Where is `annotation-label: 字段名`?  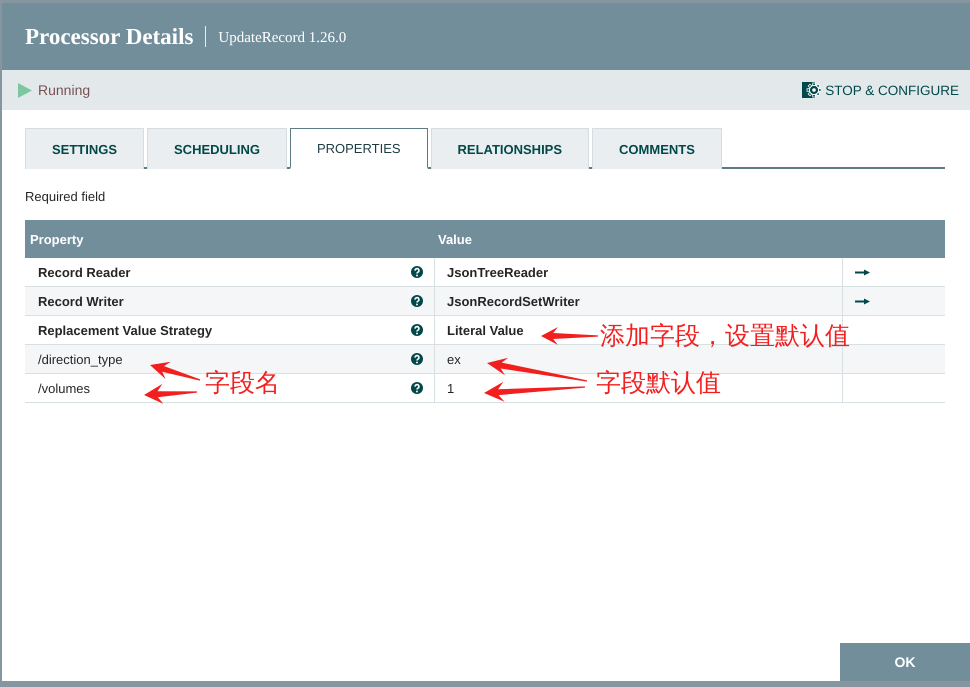 annotation-label: 字段名 is located at coordinates (242, 382).